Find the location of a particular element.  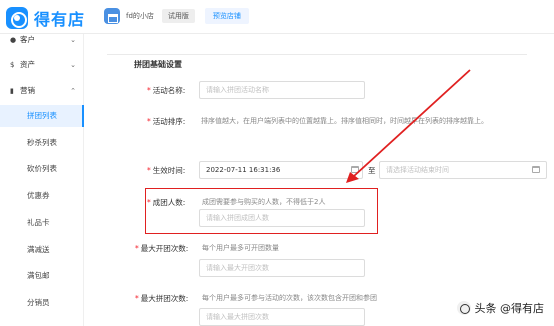

sidebar-item-free-shipping: 满包邮 is located at coordinates (42, 276).